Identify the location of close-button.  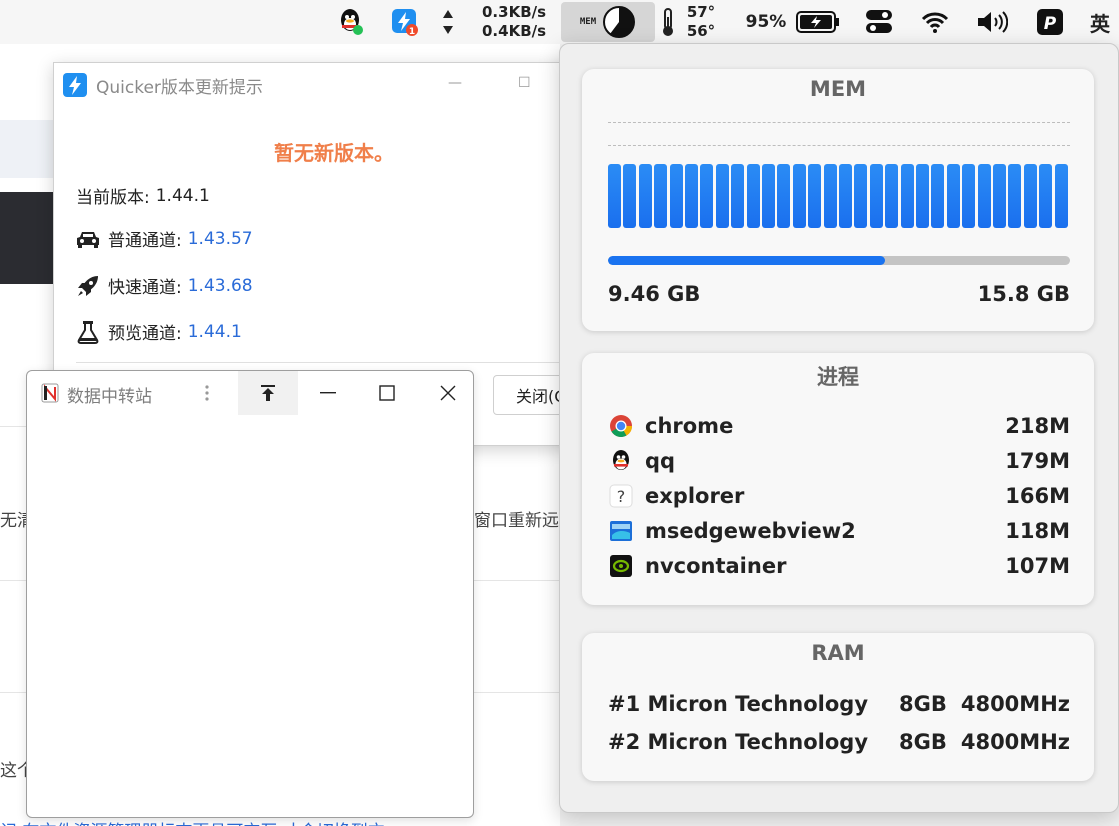
(448, 393).